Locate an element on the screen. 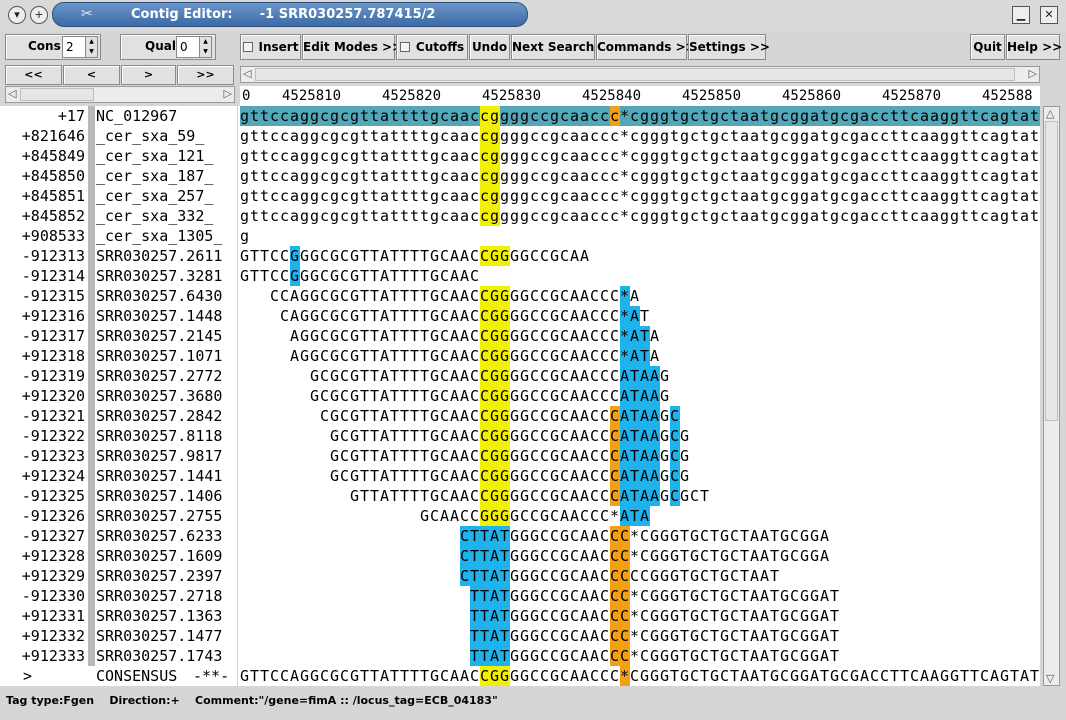  settings-button: Settings >> is located at coordinates (729, 47).